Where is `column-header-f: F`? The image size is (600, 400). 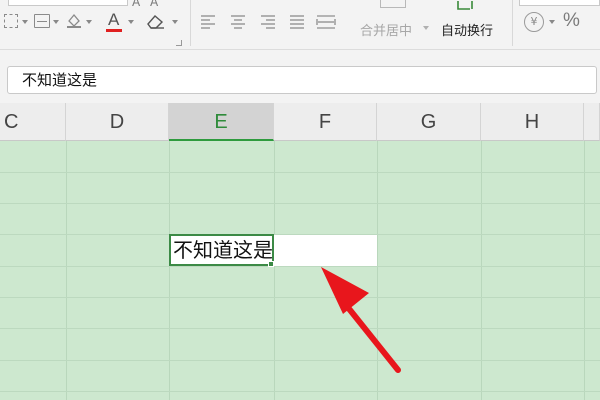
column-header-f: F is located at coordinates (325, 122).